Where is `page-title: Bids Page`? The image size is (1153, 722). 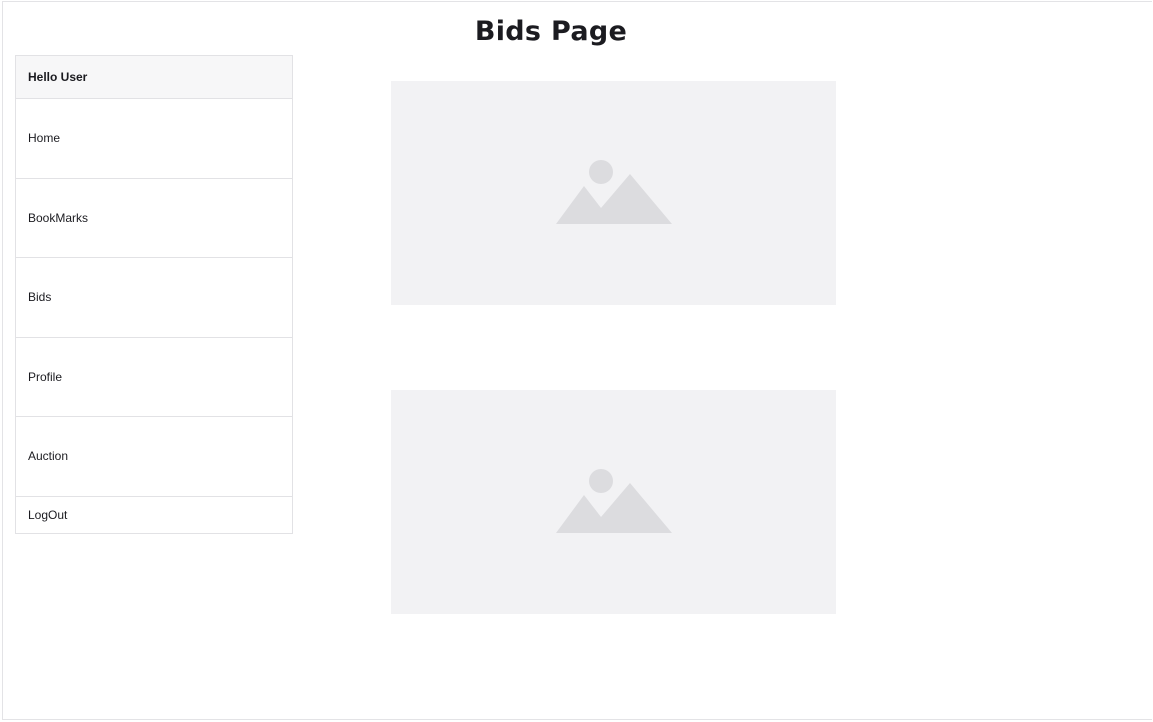
page-title: Bids Page is located at coordinates (551, 31).